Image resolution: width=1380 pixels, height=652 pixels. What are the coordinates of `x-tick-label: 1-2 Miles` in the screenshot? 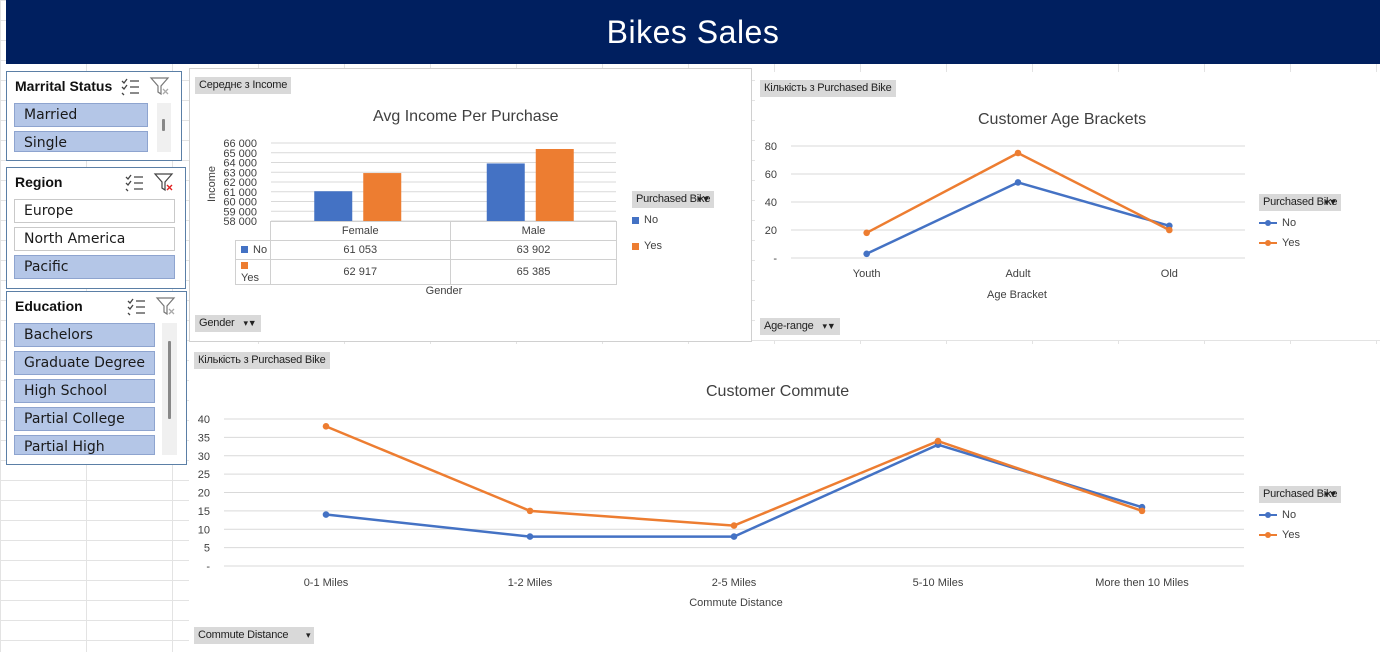 It's located at (530, 583).